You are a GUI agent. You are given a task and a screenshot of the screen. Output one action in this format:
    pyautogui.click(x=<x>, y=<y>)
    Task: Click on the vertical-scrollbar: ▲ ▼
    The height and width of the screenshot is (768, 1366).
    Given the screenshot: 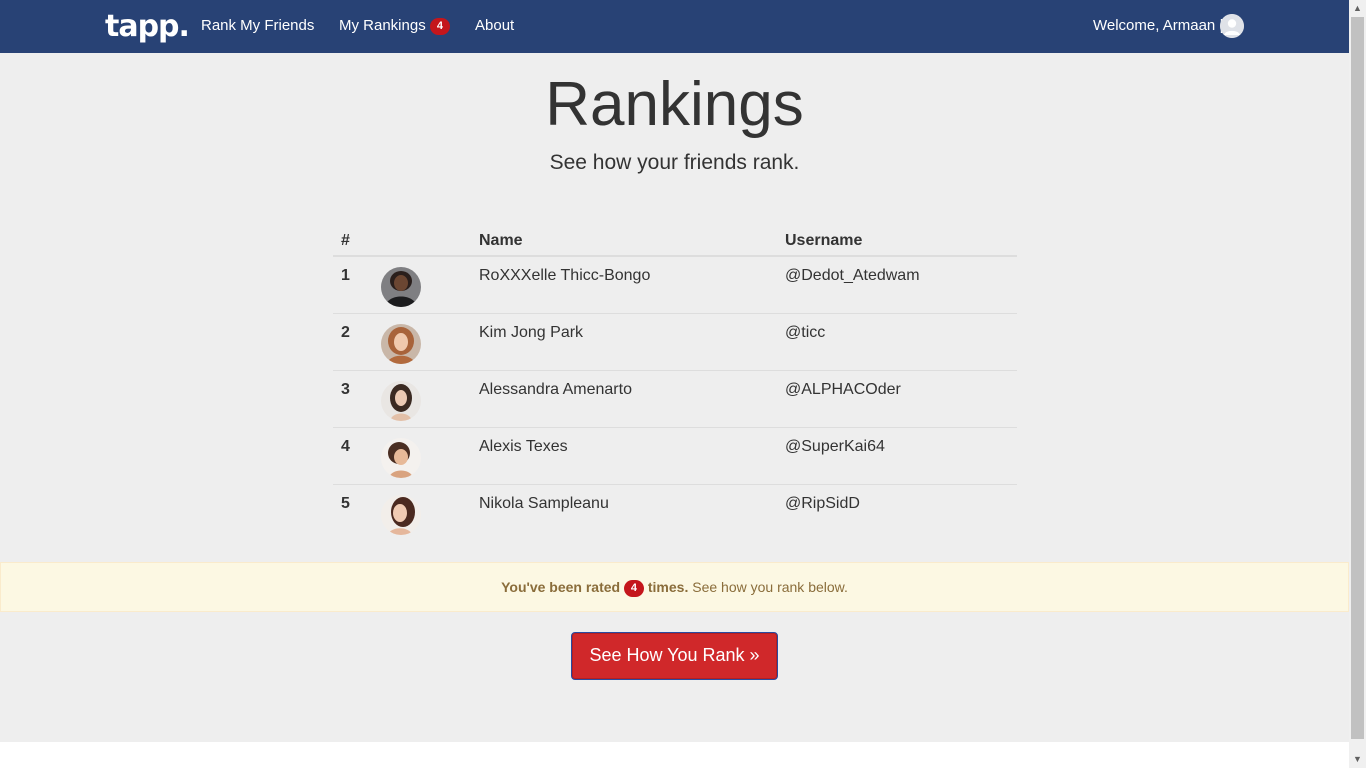 What is the action you would take?
    pyautogui.click(x=1357, y=384)
    